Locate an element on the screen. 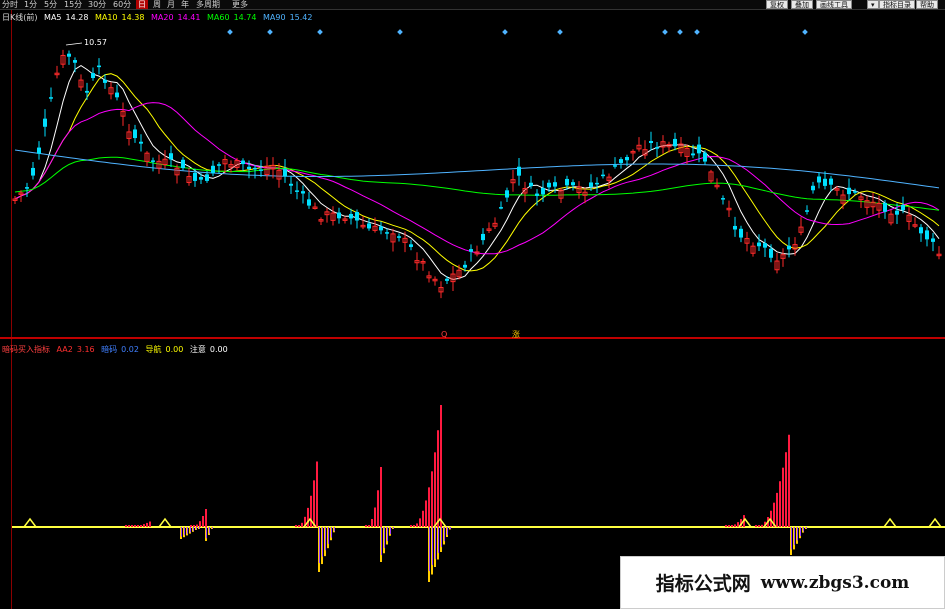  watermark-url: www.zbgs3.com is located at coordinates (835, 582).